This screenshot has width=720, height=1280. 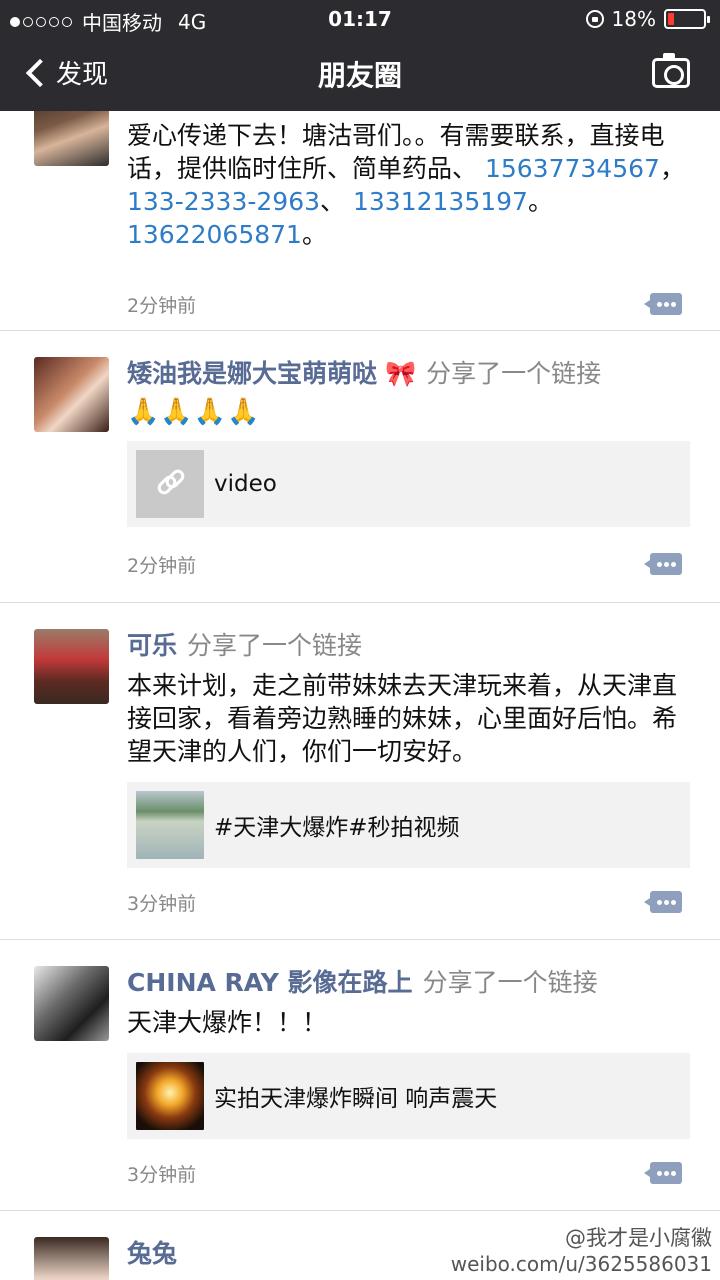 What do you see at coordinates (227, 1022) in the screenshot?
I see `post-text: 天津大爆炸！！！` at bounding box center [227, 1022].